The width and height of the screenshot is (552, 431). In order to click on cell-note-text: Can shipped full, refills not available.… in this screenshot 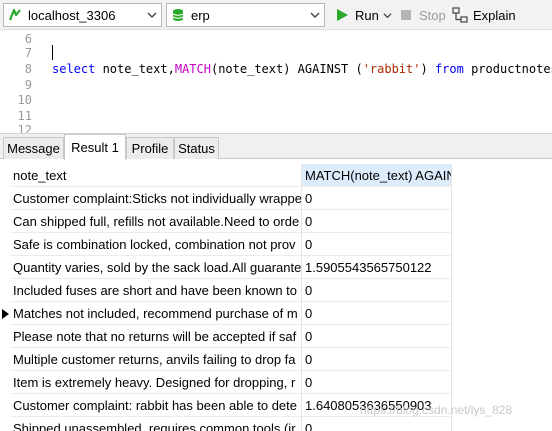, I will do `click(156, 221)`.